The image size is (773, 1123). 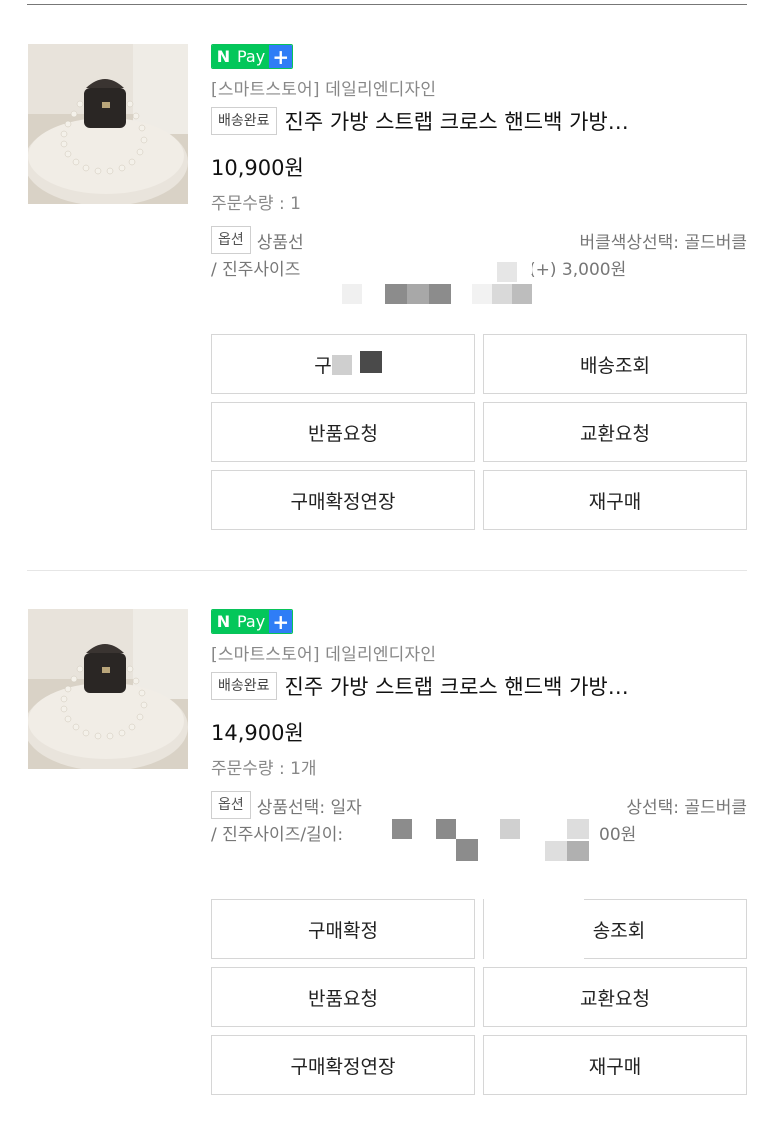 What do you see at coordinates (618, 835) in the screenshot?
I see `option-line2-right: 00원` at bounding box center [618, 835].